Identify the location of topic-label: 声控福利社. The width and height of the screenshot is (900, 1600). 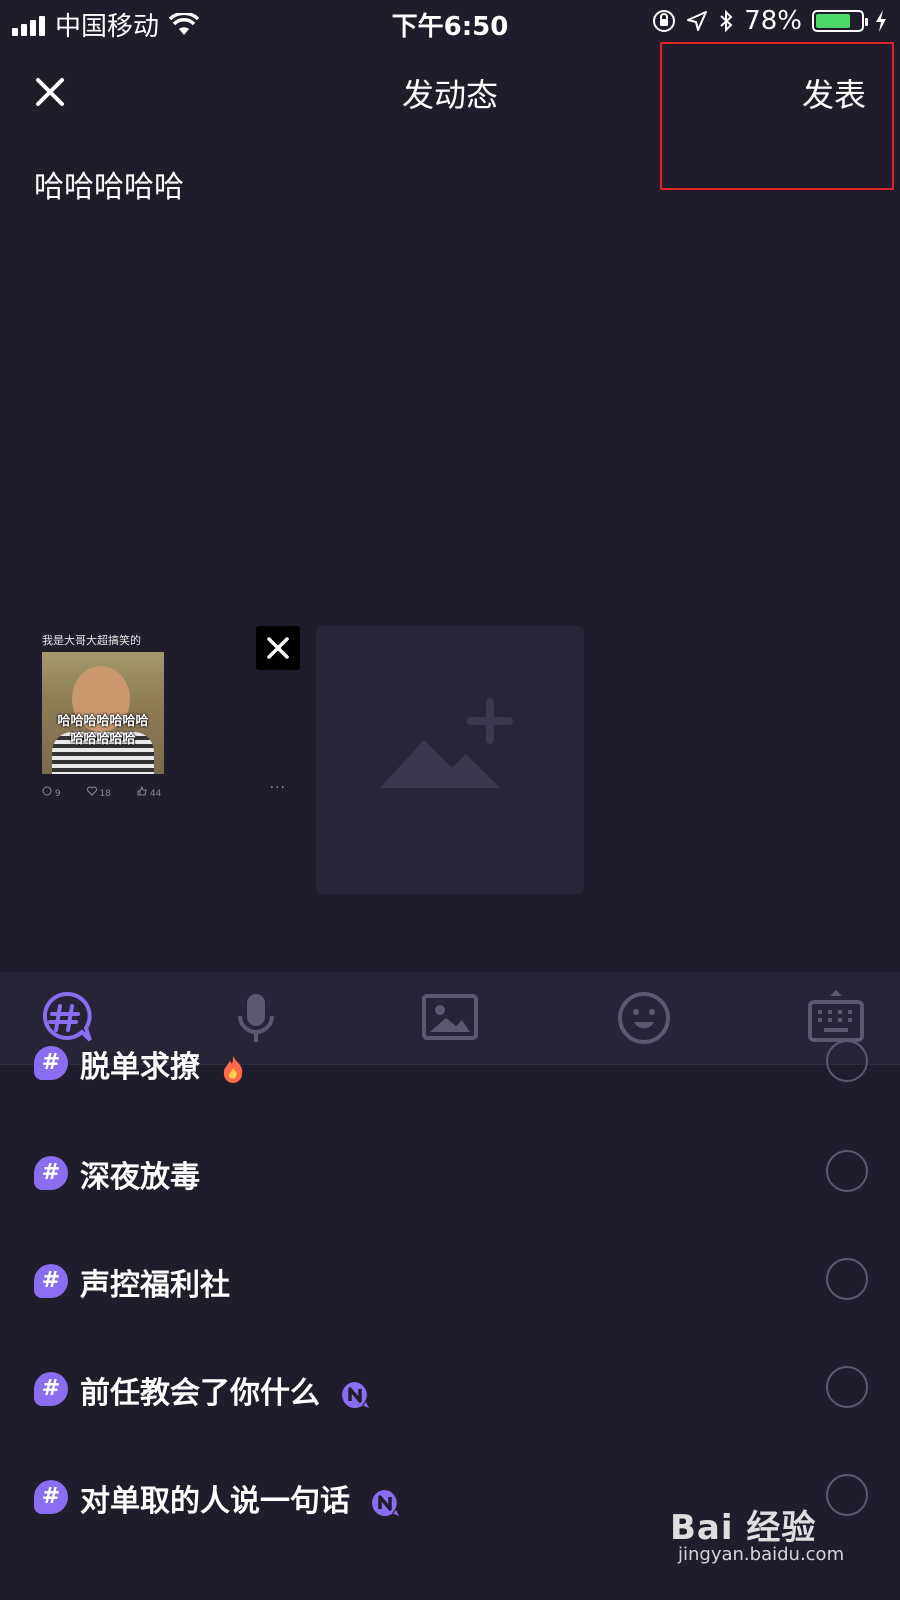
(155, 1285).